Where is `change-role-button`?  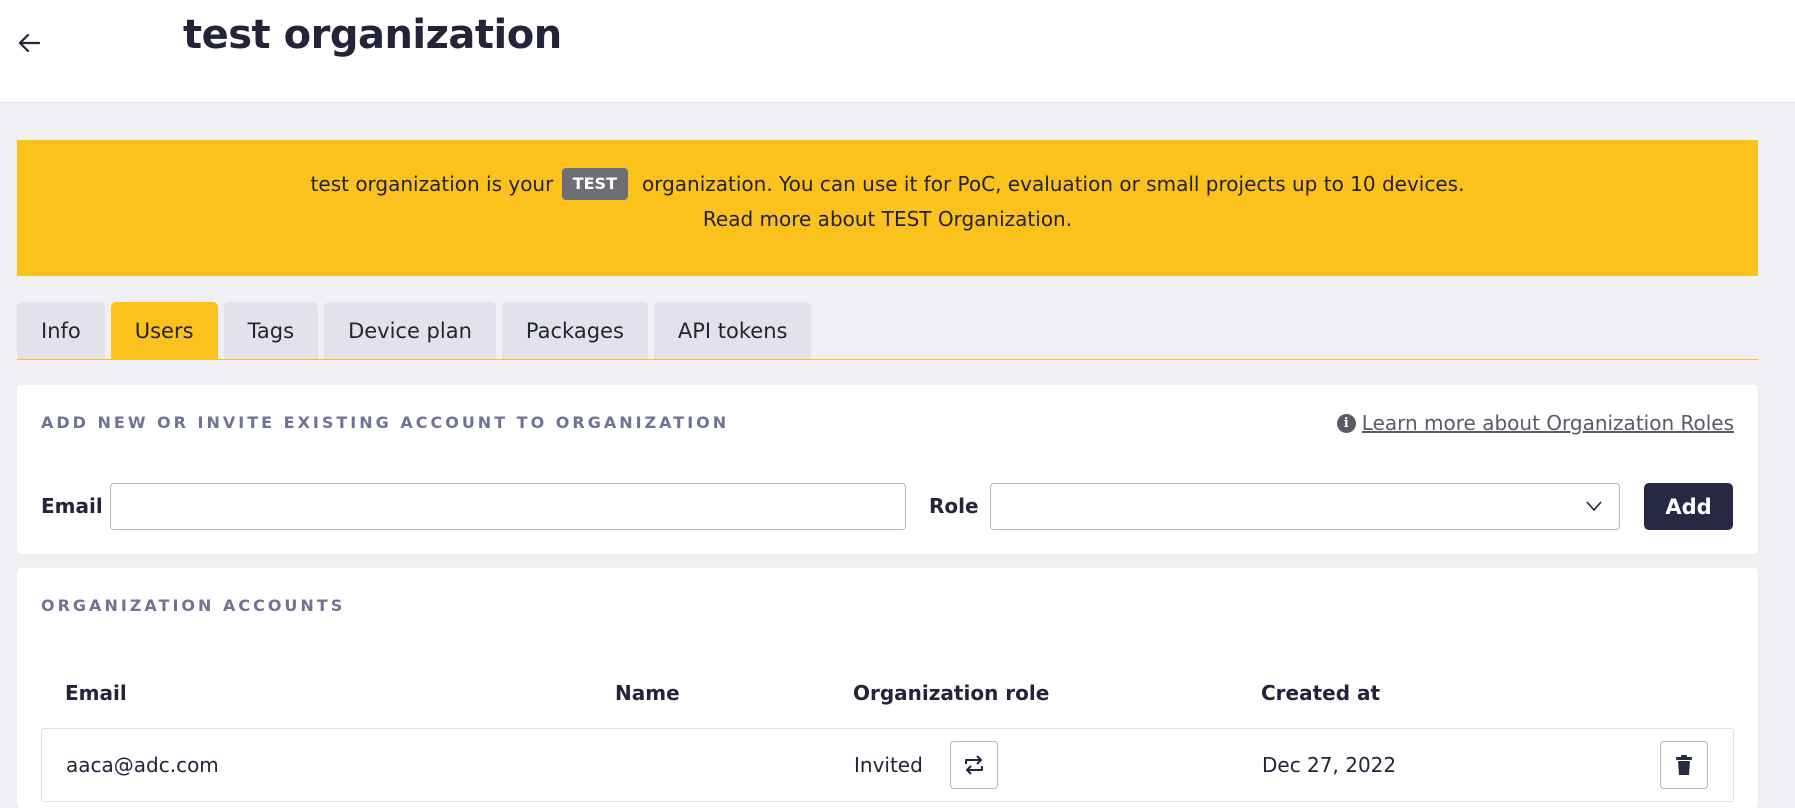
change-role-button is located at coordinates (974, 765).